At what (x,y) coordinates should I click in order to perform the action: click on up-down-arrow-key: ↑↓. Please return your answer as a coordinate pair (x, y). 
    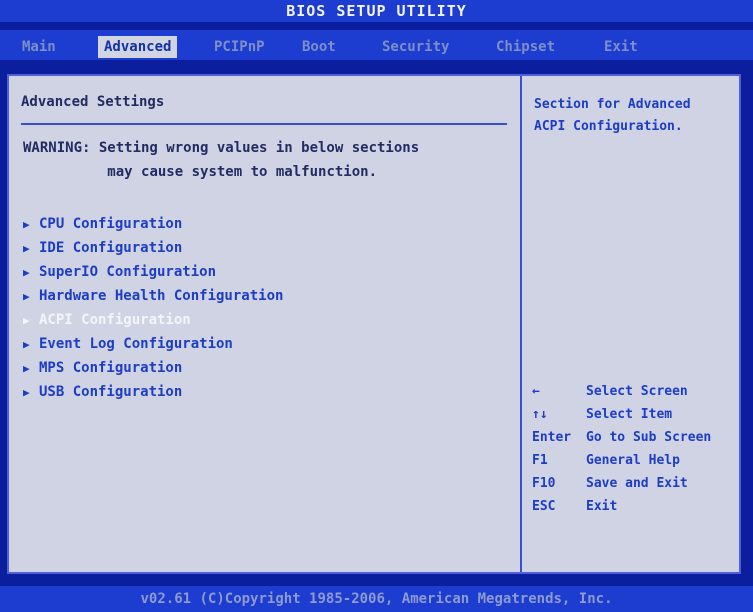
    Looking at the image, I should click on (540, 414).